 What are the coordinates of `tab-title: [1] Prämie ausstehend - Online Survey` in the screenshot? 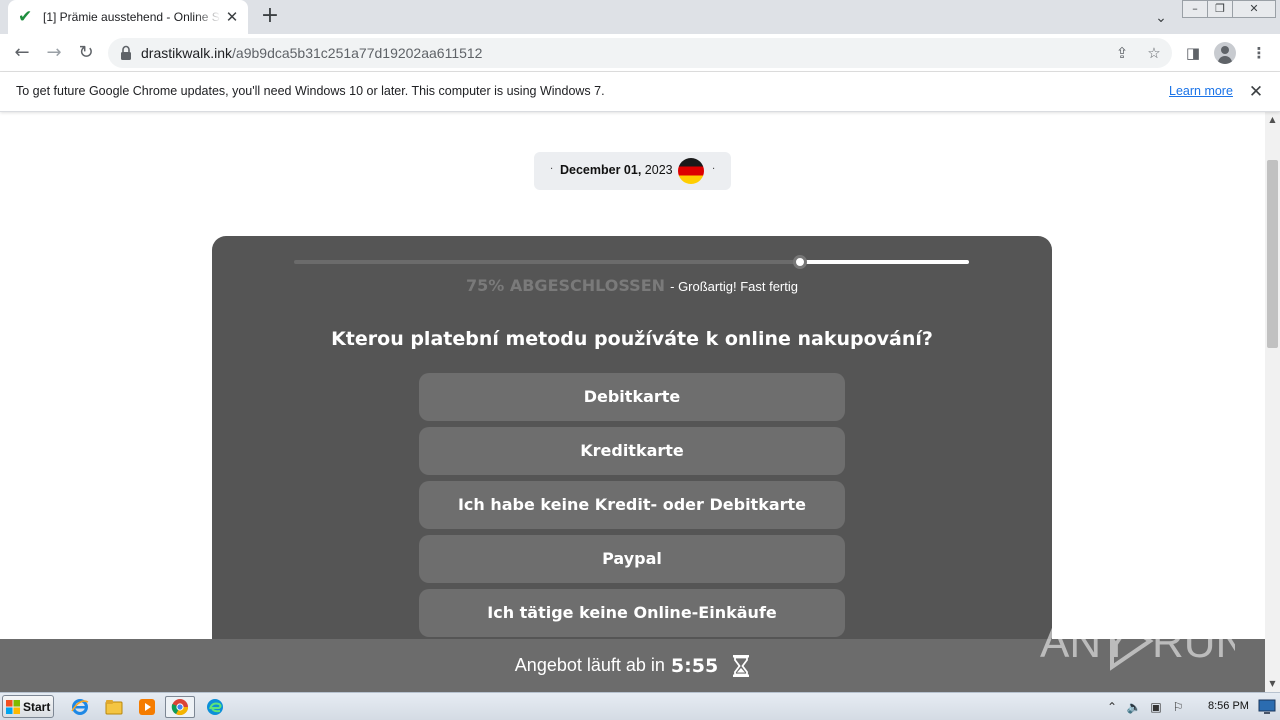 It's located at (132, 17).